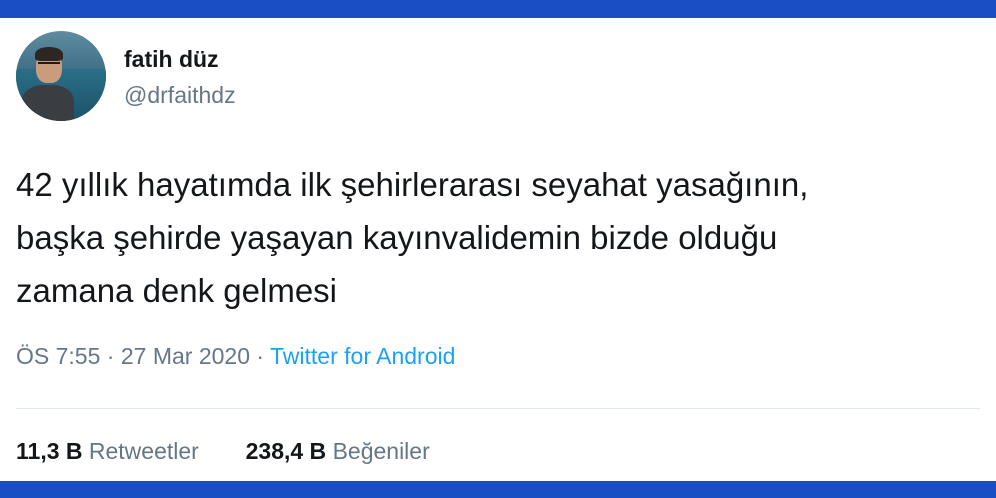  What do you see at coordinates (171, 59) in the screenshot?
I see `author-name: fatih düz` at bounding box center [171, 59].